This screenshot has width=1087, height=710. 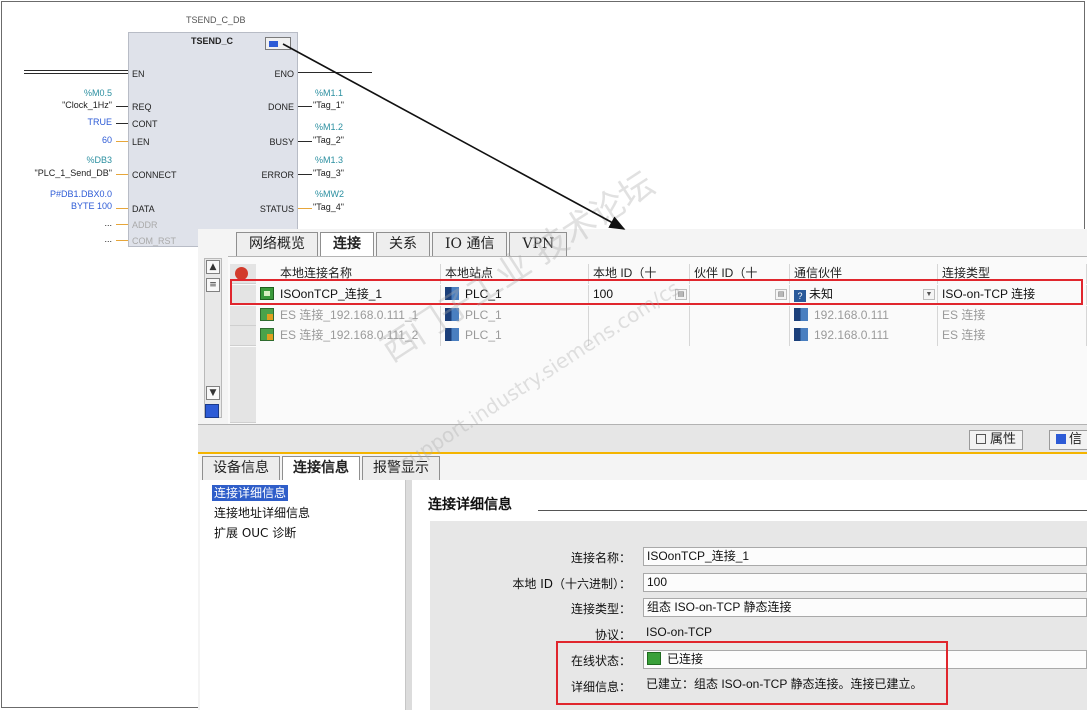 I want to click on annotation-arrow, so click(x=454, y=136).